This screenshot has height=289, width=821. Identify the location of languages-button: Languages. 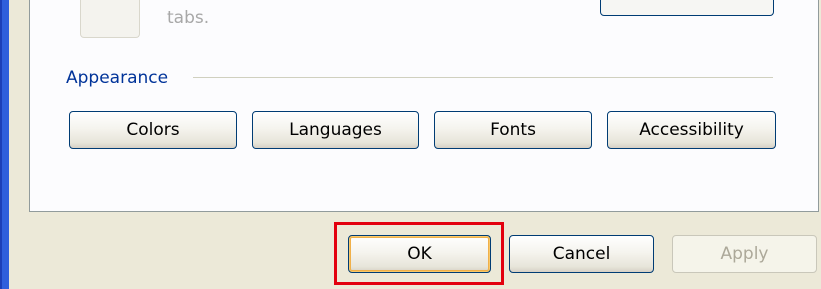
(335, 130).